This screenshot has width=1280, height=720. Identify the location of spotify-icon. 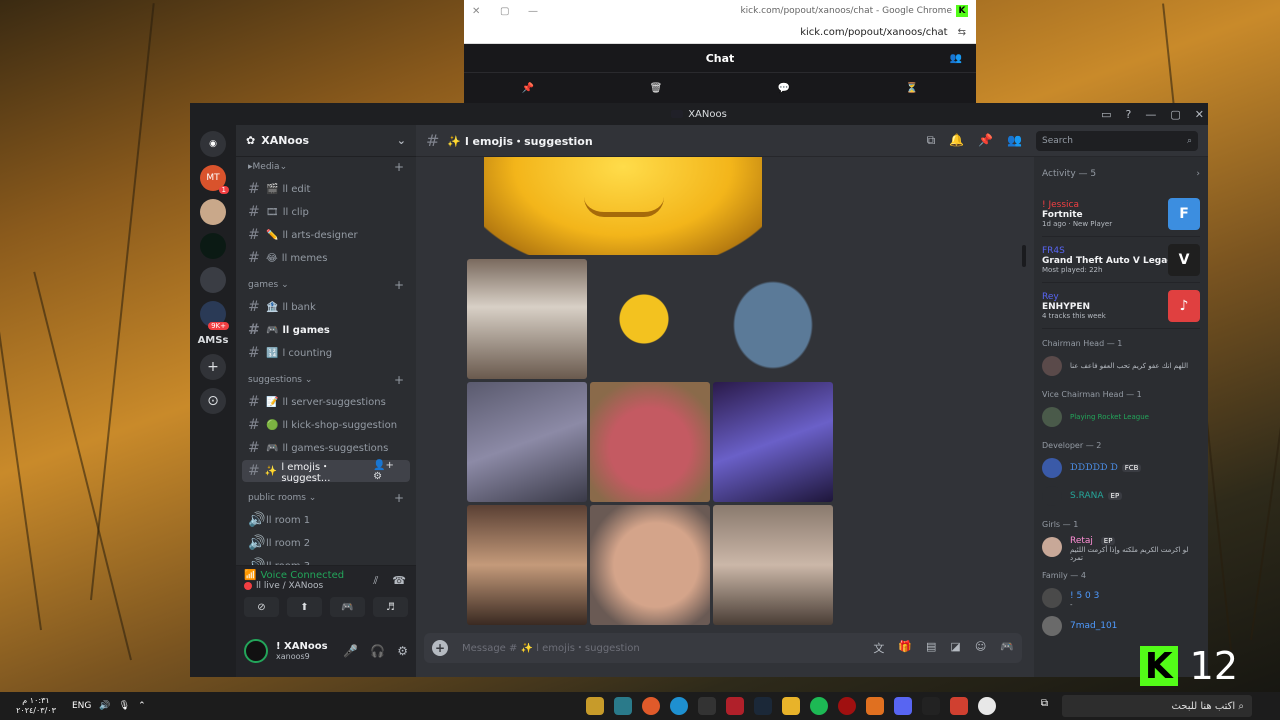
(818, 706).